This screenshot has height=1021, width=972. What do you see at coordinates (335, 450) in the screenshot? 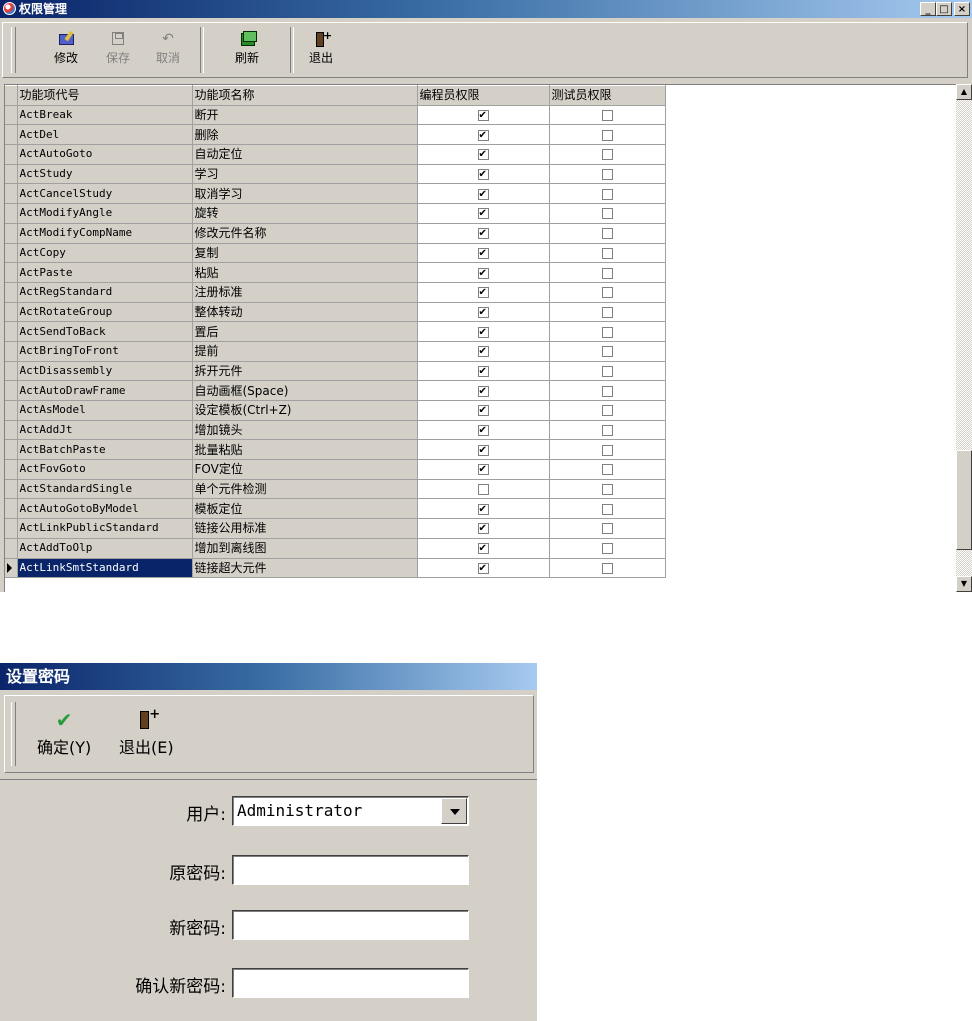
I see `table-row: ActBatchPaste 批量粘贴` at bounding box center [335, 450].